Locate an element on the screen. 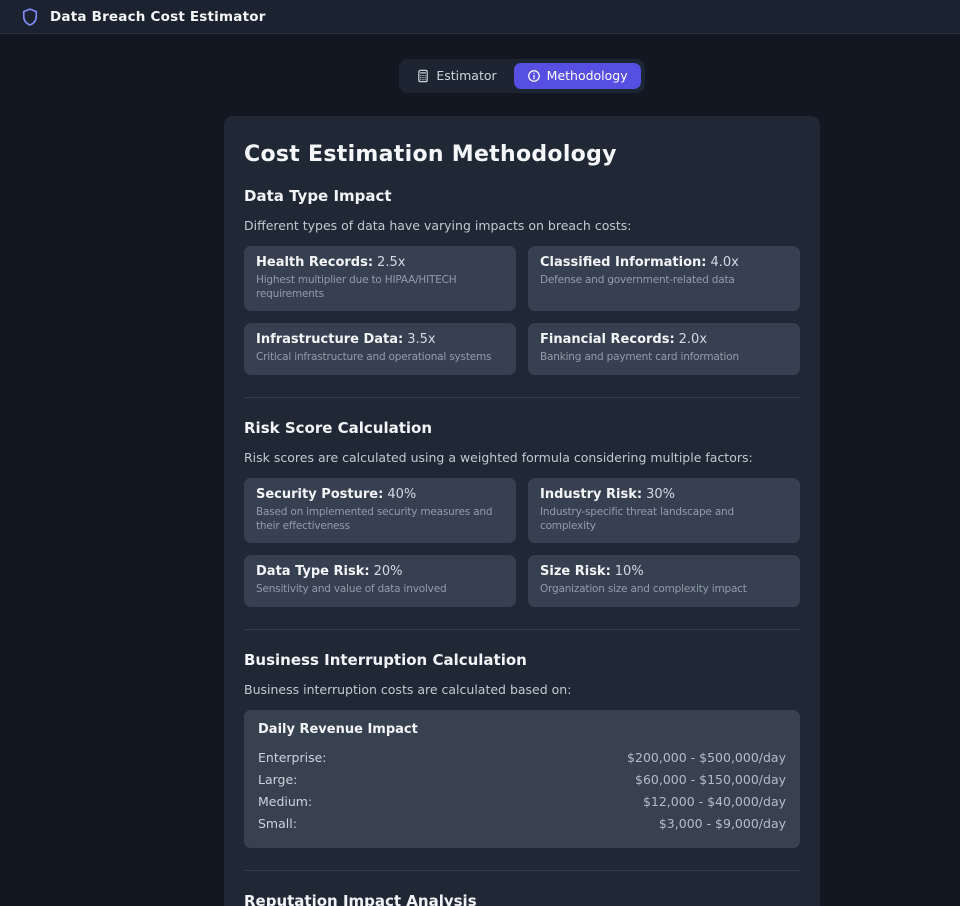 The width and height of the screenshot is (960, 906). factor-value: 3.5x is located at coordinates (421, 340).